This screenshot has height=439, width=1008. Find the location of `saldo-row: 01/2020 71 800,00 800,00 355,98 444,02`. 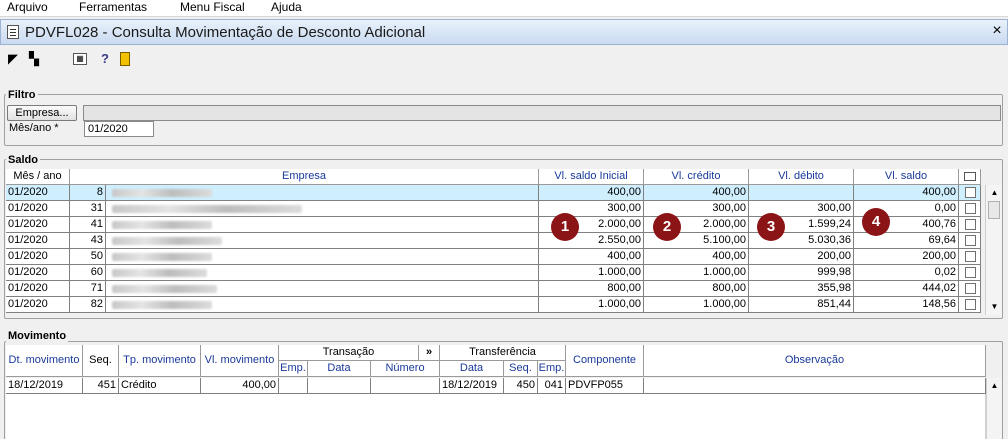

saldo-row: 01/2020 71 800,00 800,00 355,98 444,02 is located at coordinates (493, 289).